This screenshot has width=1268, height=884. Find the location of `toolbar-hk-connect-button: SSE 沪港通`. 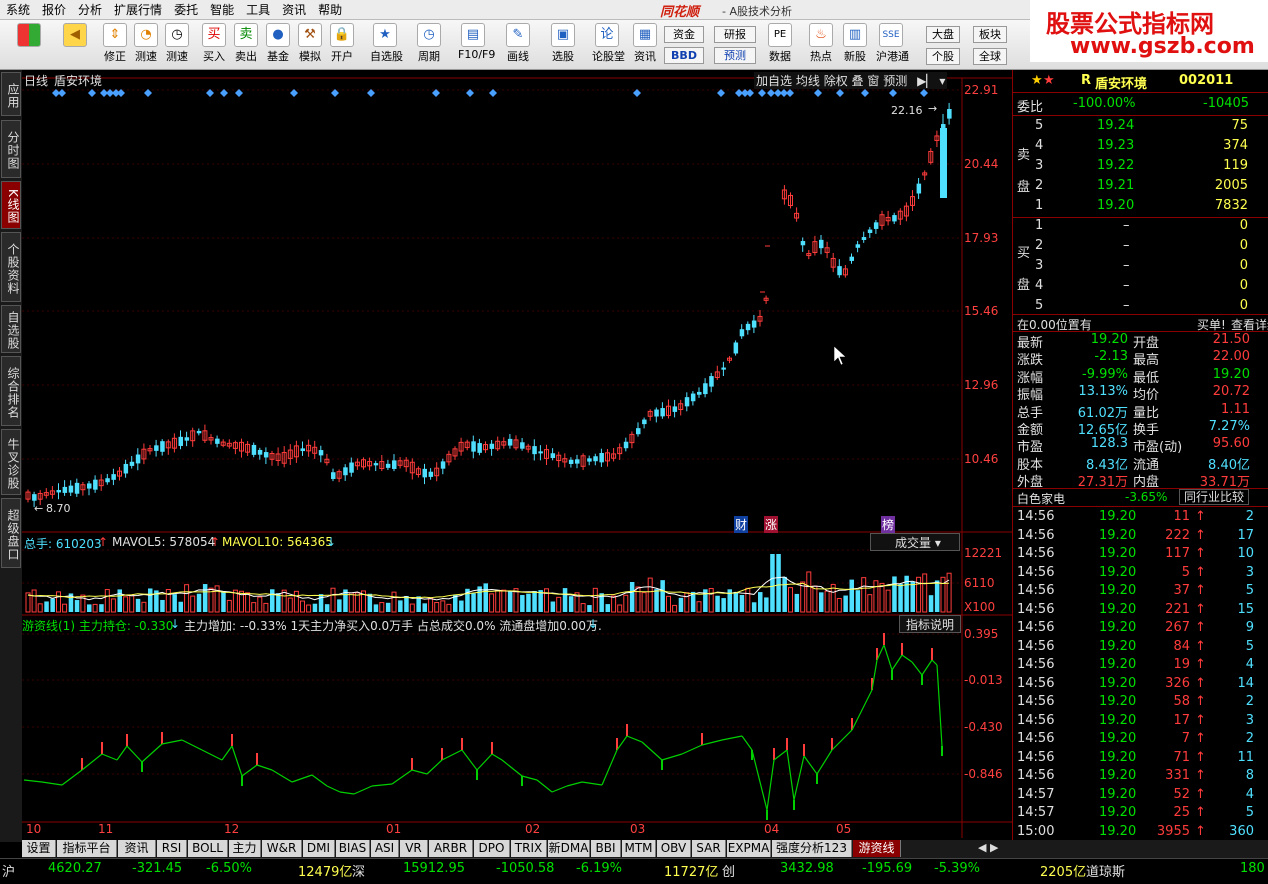

toolbar-hk-connect-button: SSE 沪港通 is located at coordinates (892, 43).